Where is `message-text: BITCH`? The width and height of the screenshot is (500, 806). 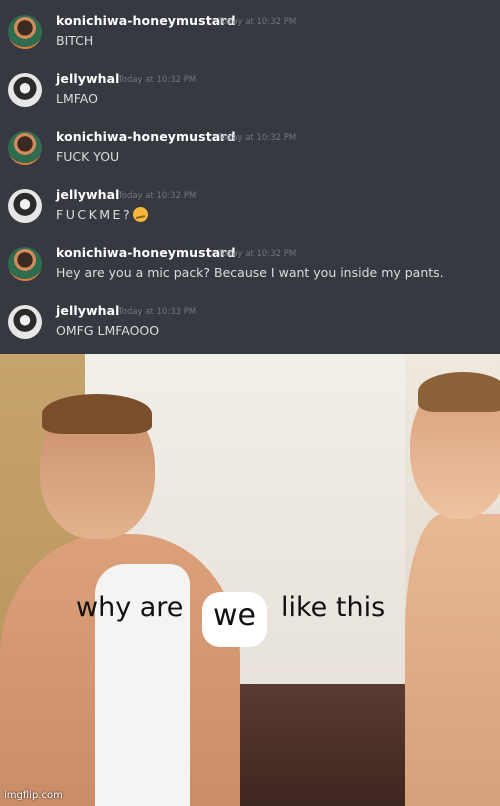
message-text: BITCH is located at coordinates (75, 40).